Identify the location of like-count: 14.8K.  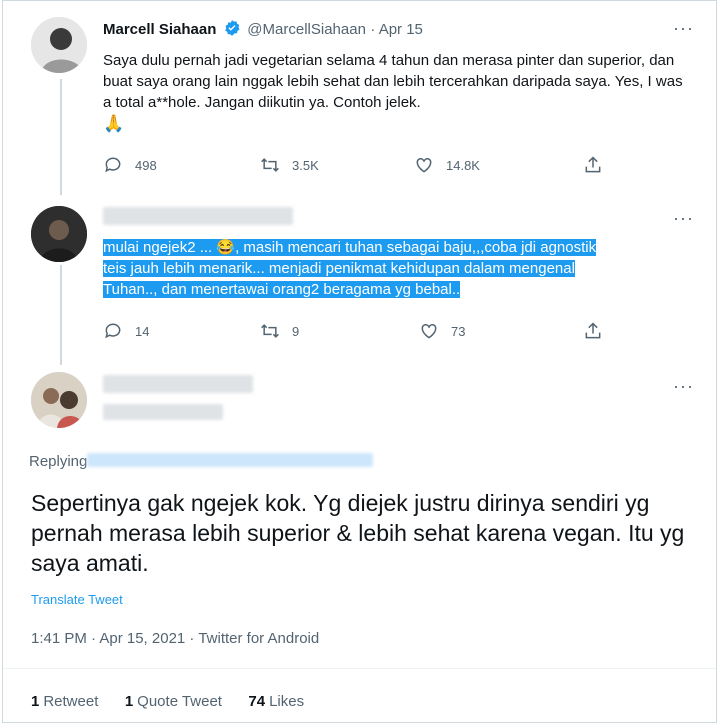
(463, 165).